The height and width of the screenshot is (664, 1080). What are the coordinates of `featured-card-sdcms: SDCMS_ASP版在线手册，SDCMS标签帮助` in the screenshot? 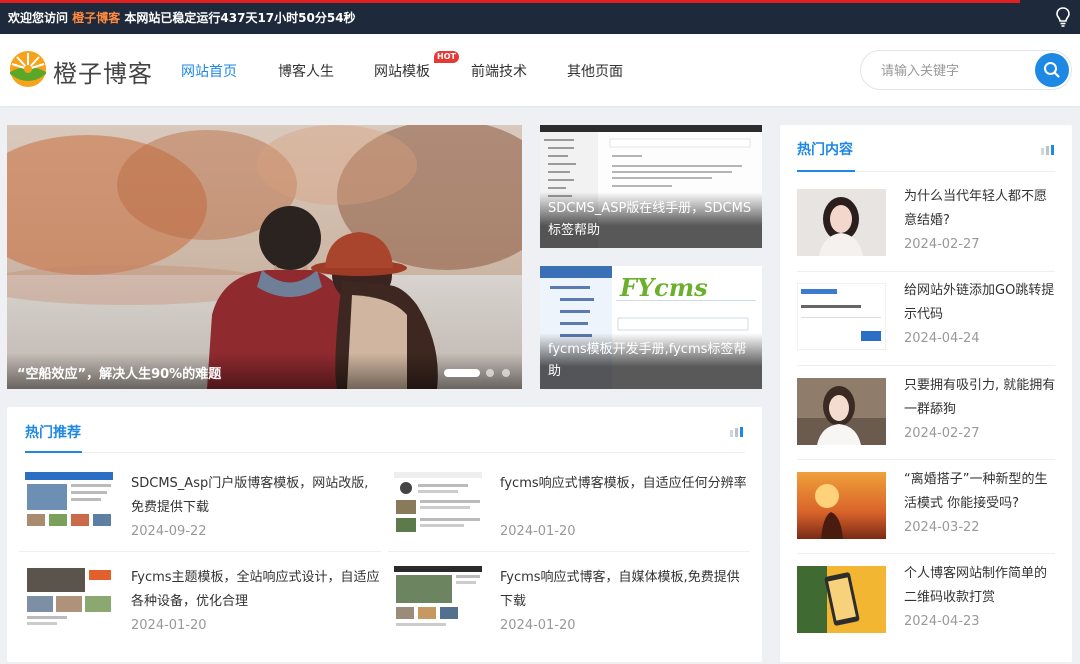 It's located at (651, 186).